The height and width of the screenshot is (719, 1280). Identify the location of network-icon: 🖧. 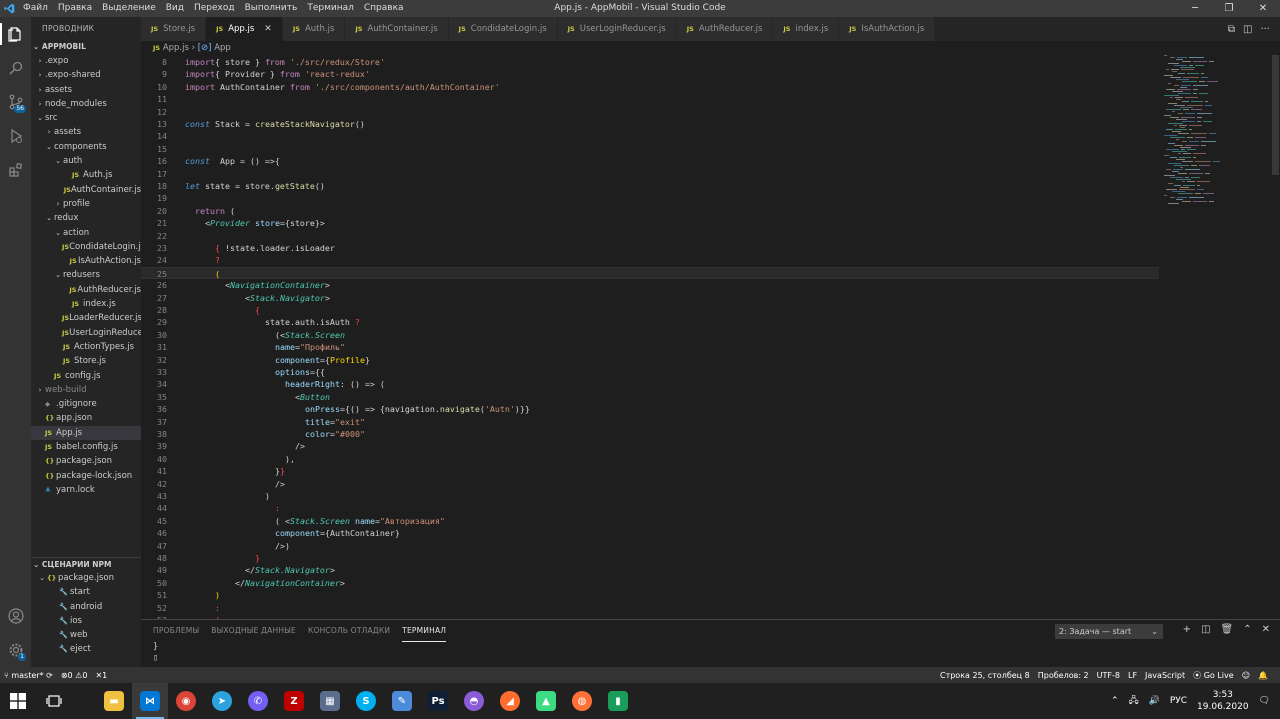
(1134, 701).